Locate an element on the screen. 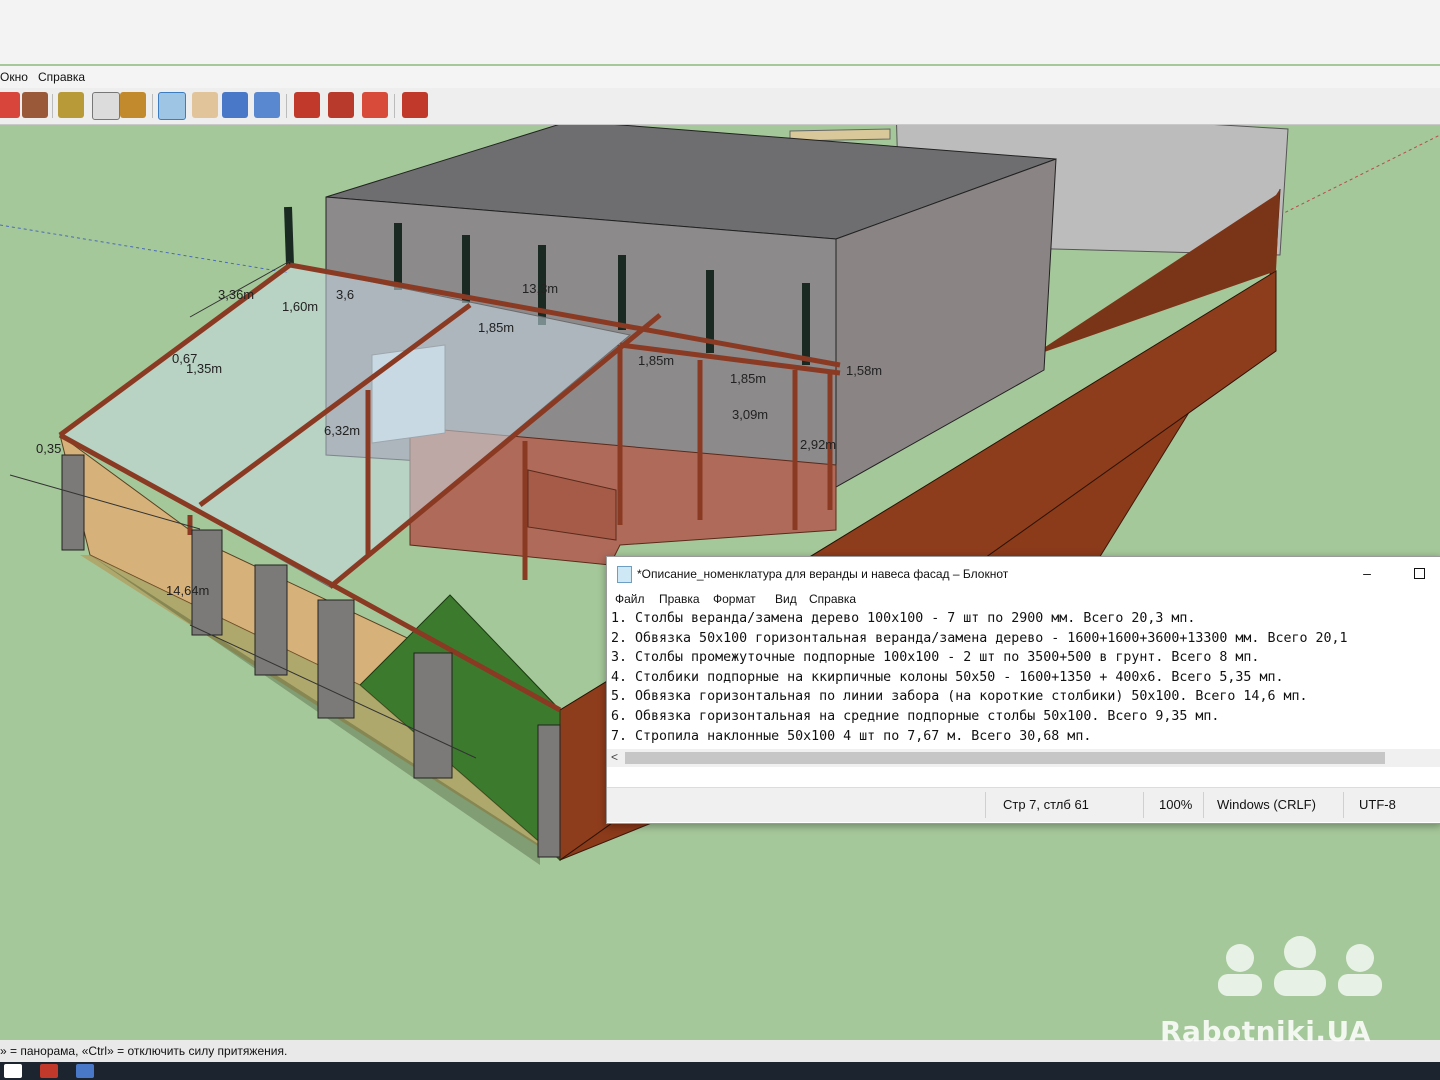 The image size is (1440, 1080). maximize-button is located at coordinates (1419, 573).